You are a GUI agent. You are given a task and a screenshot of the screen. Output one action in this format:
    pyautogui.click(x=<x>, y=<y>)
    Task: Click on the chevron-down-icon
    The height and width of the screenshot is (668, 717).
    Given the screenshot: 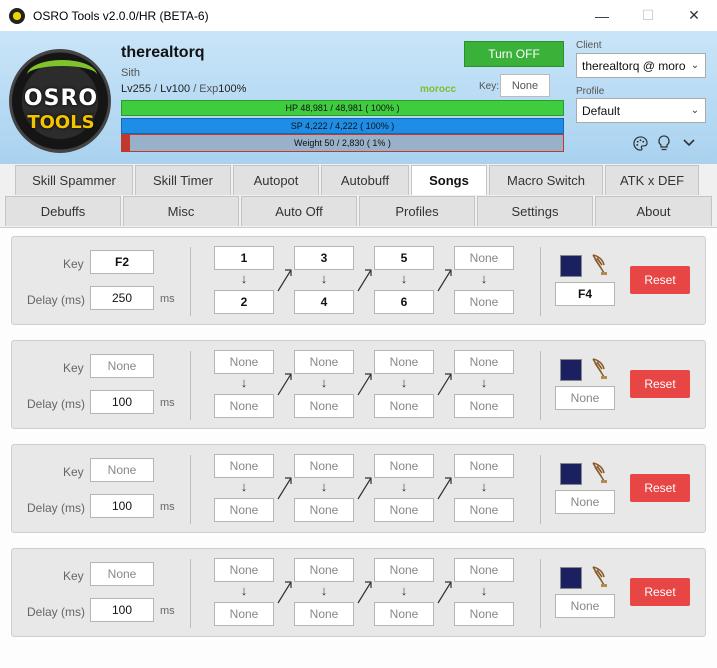 What is the action you would take?
    pyautogui.click(x=689, y=143)
    